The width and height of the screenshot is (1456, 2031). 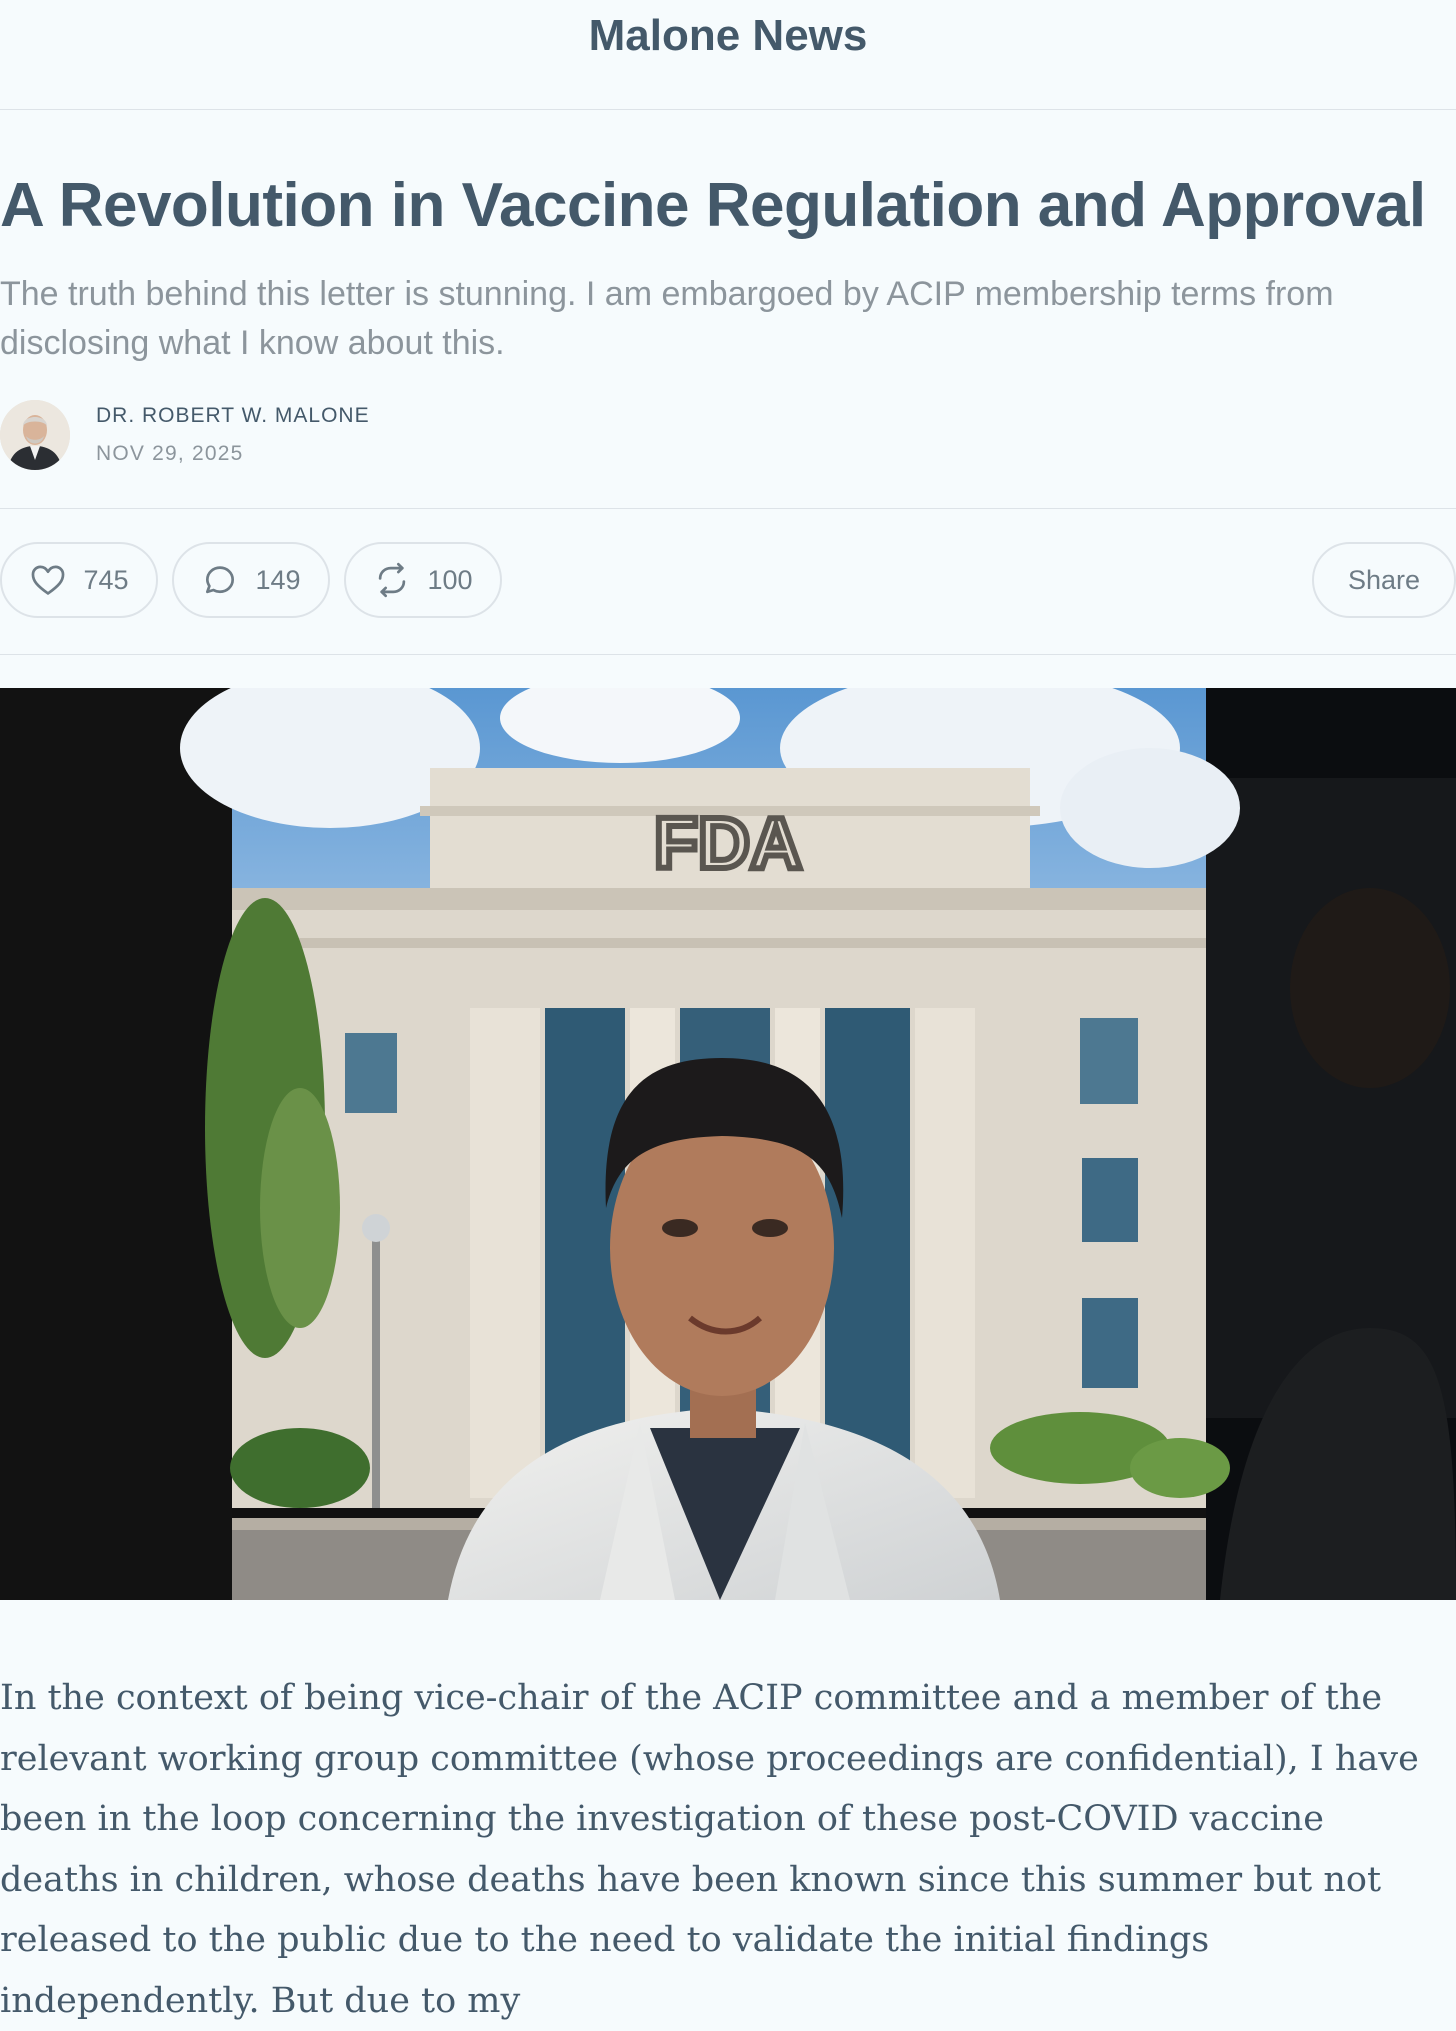 What do you see at coordinates (185, 435) in the screenshot?
I see `byline: DR. ROBERT W. MALONE NOV 29, 2025` at bounding box center [185, 435].